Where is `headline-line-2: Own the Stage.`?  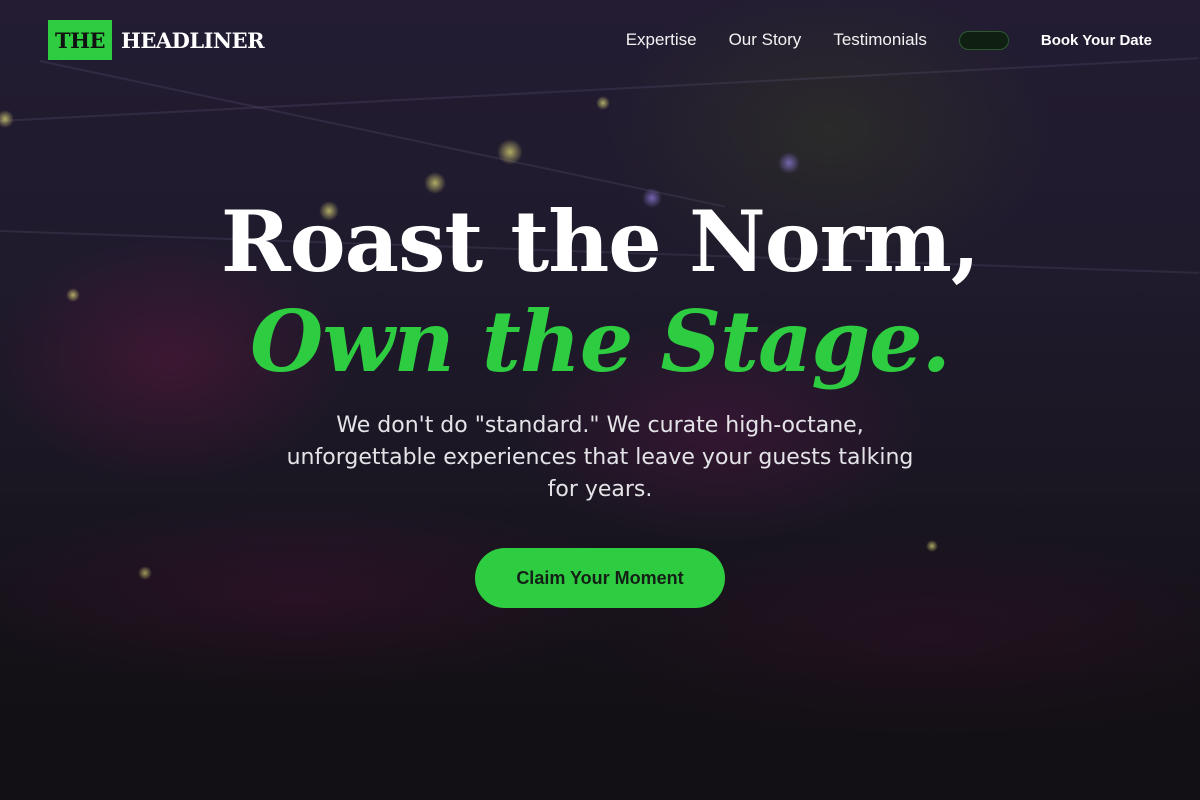 headline-line-2: Own the Stage. is located at coordinates (600, 341).